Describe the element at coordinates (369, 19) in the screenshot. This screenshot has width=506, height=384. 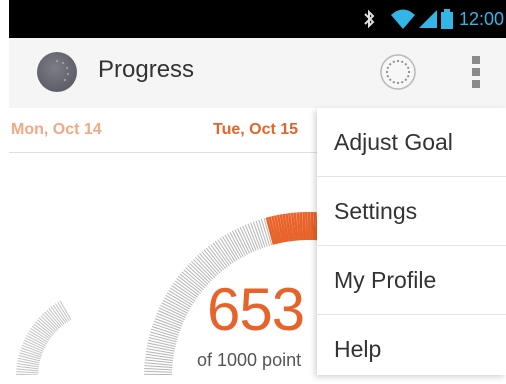
I see `bluetooth-icon` at that location.